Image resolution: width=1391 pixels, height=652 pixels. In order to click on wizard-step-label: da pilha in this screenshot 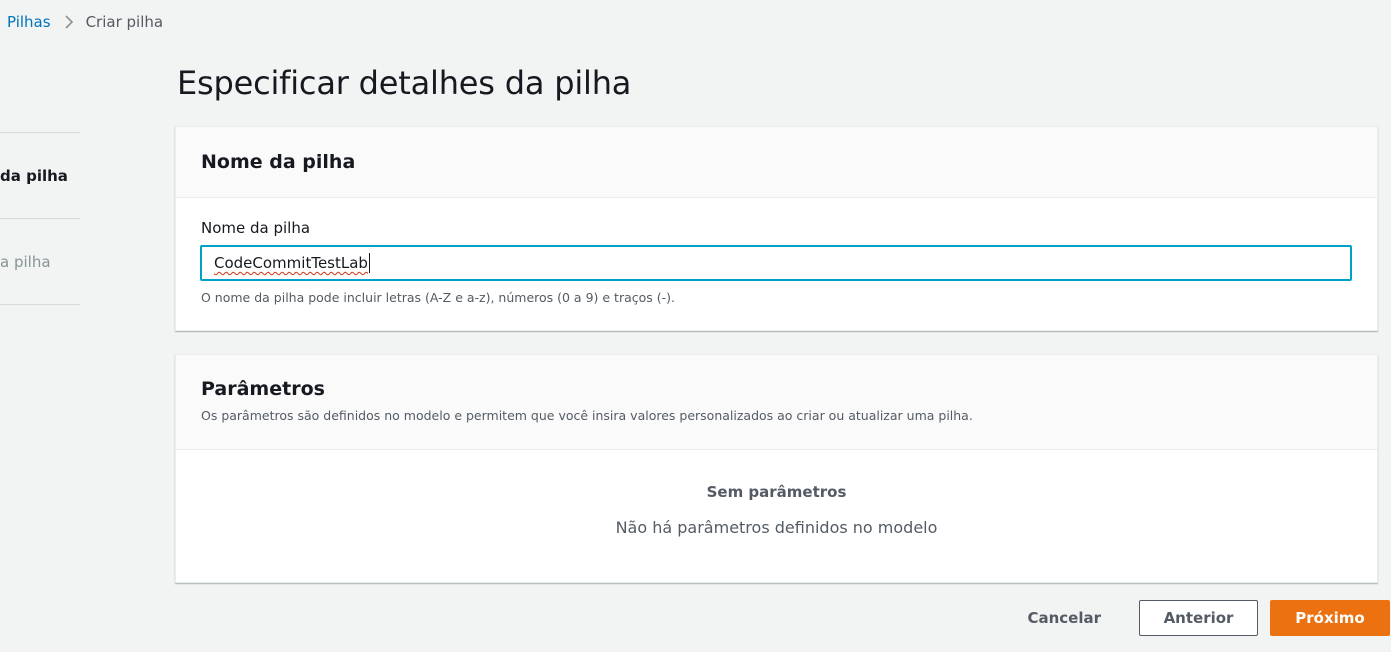, I will do `click(34, 175)`.